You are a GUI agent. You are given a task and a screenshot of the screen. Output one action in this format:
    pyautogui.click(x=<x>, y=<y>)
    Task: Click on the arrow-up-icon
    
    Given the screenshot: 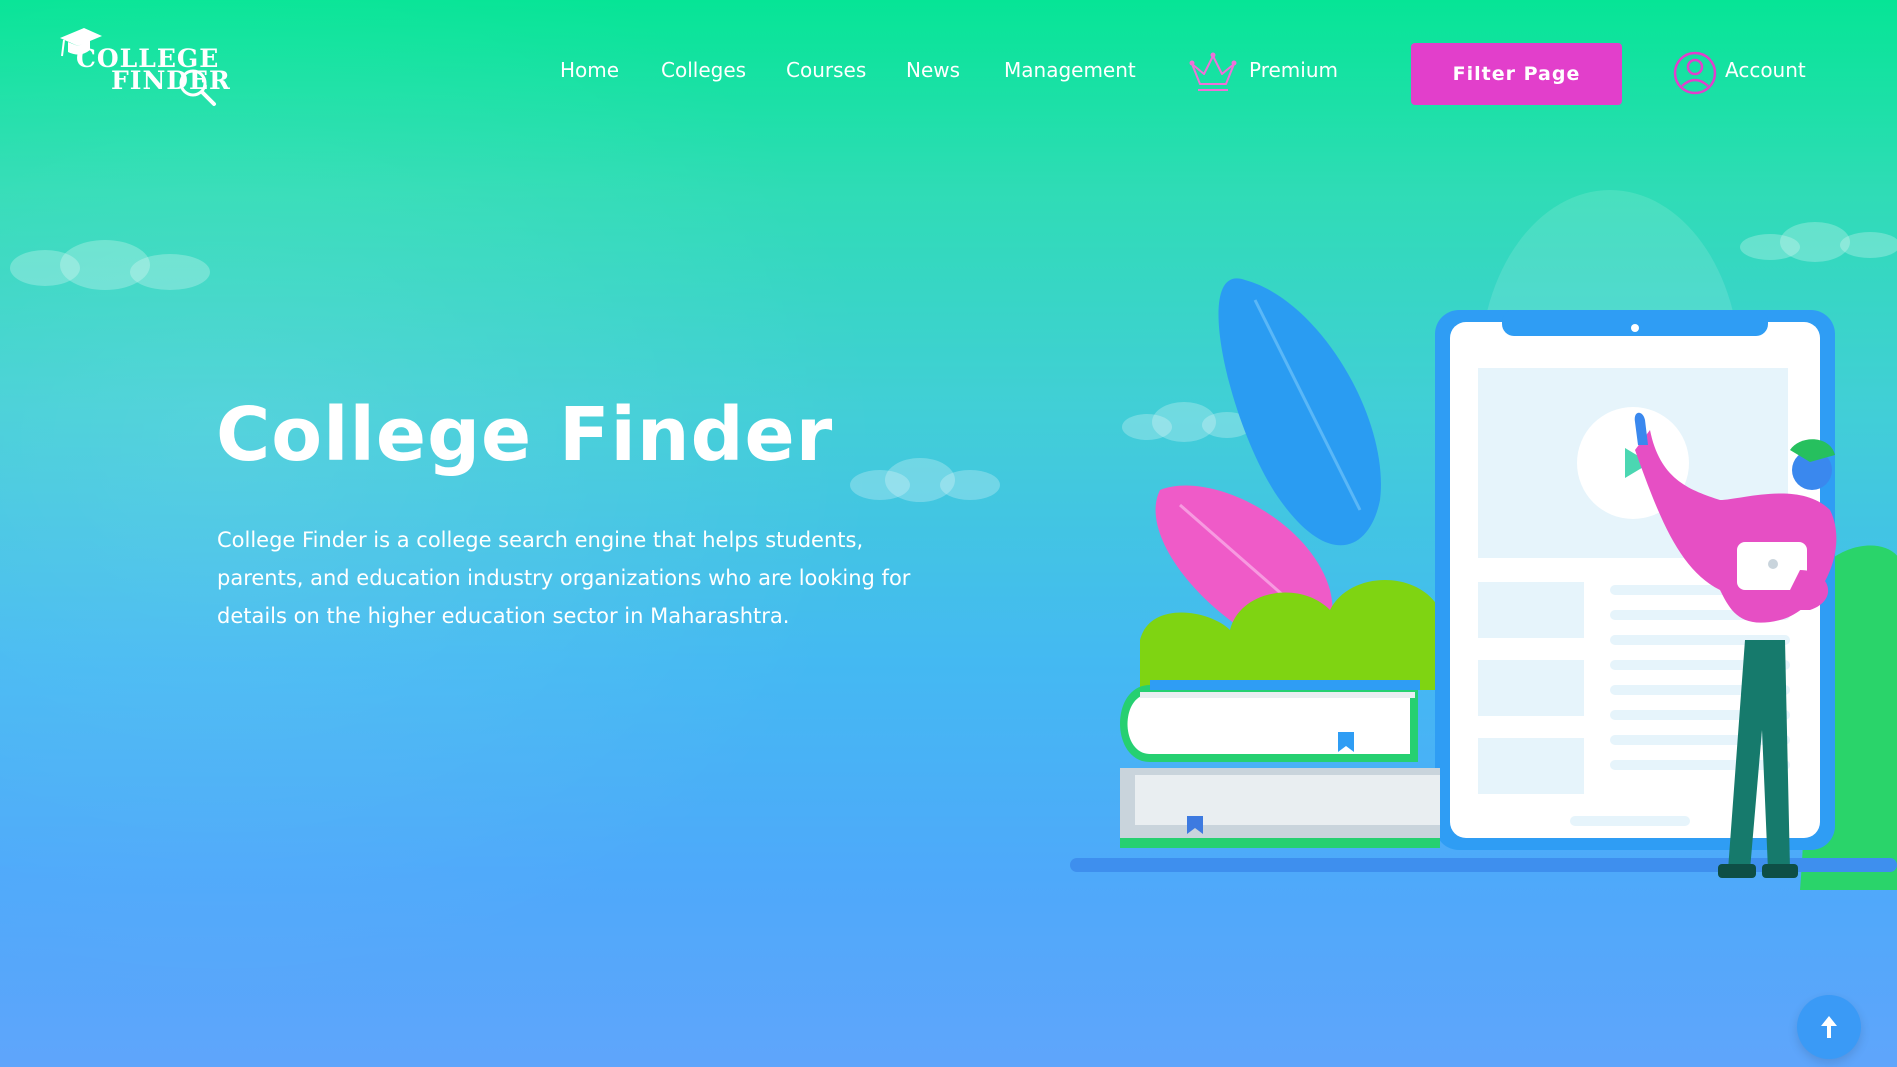 What is the action you would take?
    pyautogui.click(x=1829, y=1027)
    